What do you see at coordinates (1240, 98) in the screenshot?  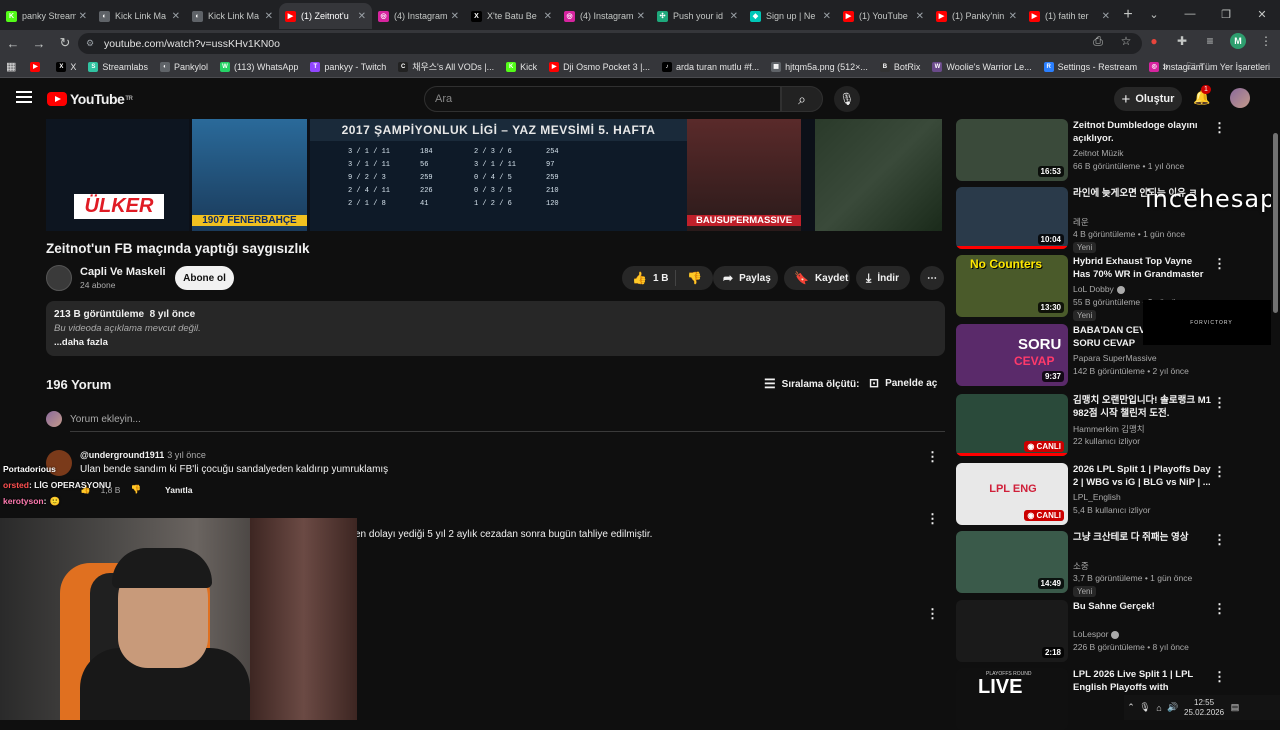 I see `account-avatar` at bounding box center [1240, 98].